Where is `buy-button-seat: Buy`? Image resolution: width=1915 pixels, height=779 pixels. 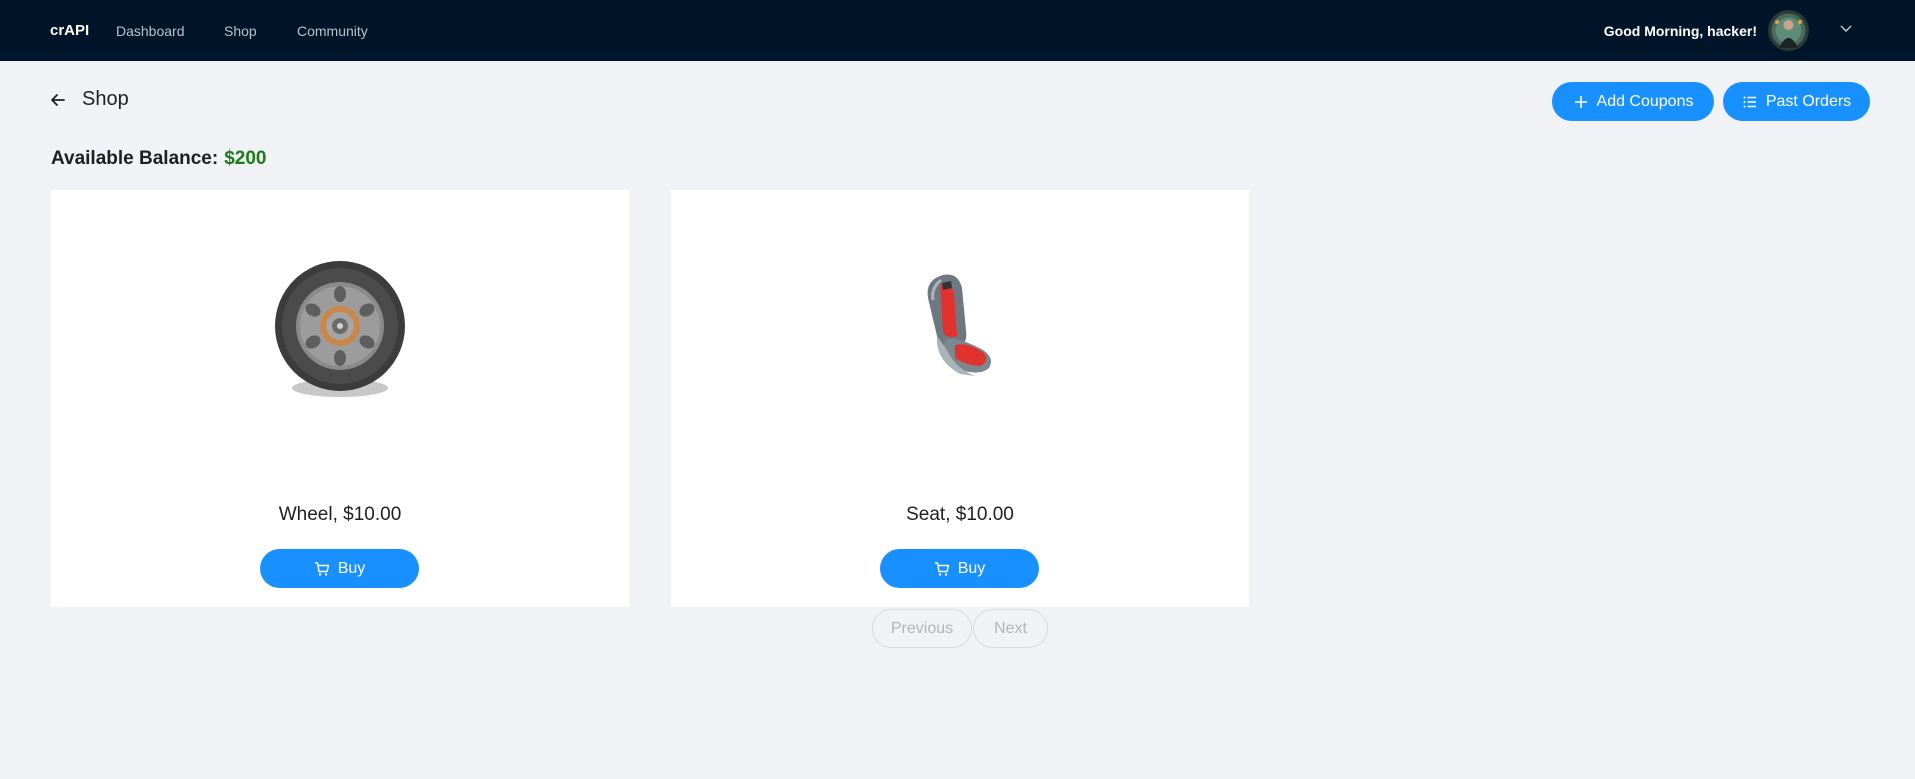 buy-button-seat: Buy is located at coordinates (959, 568).